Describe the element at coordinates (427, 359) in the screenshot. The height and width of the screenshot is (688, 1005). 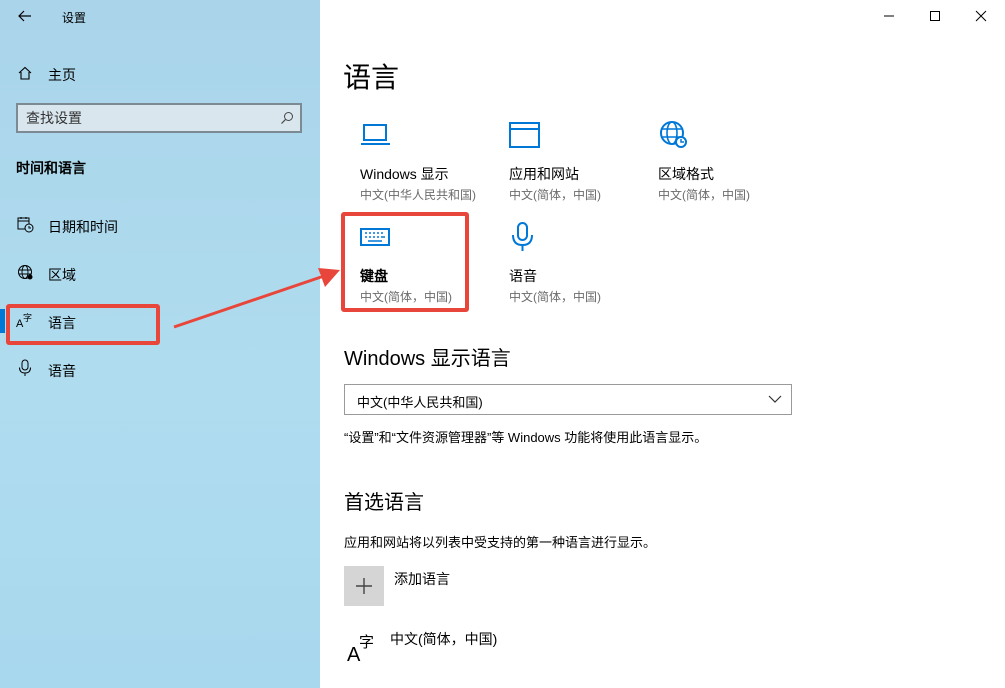
I see `display-language-heading: Windows 显示语言` at that location.